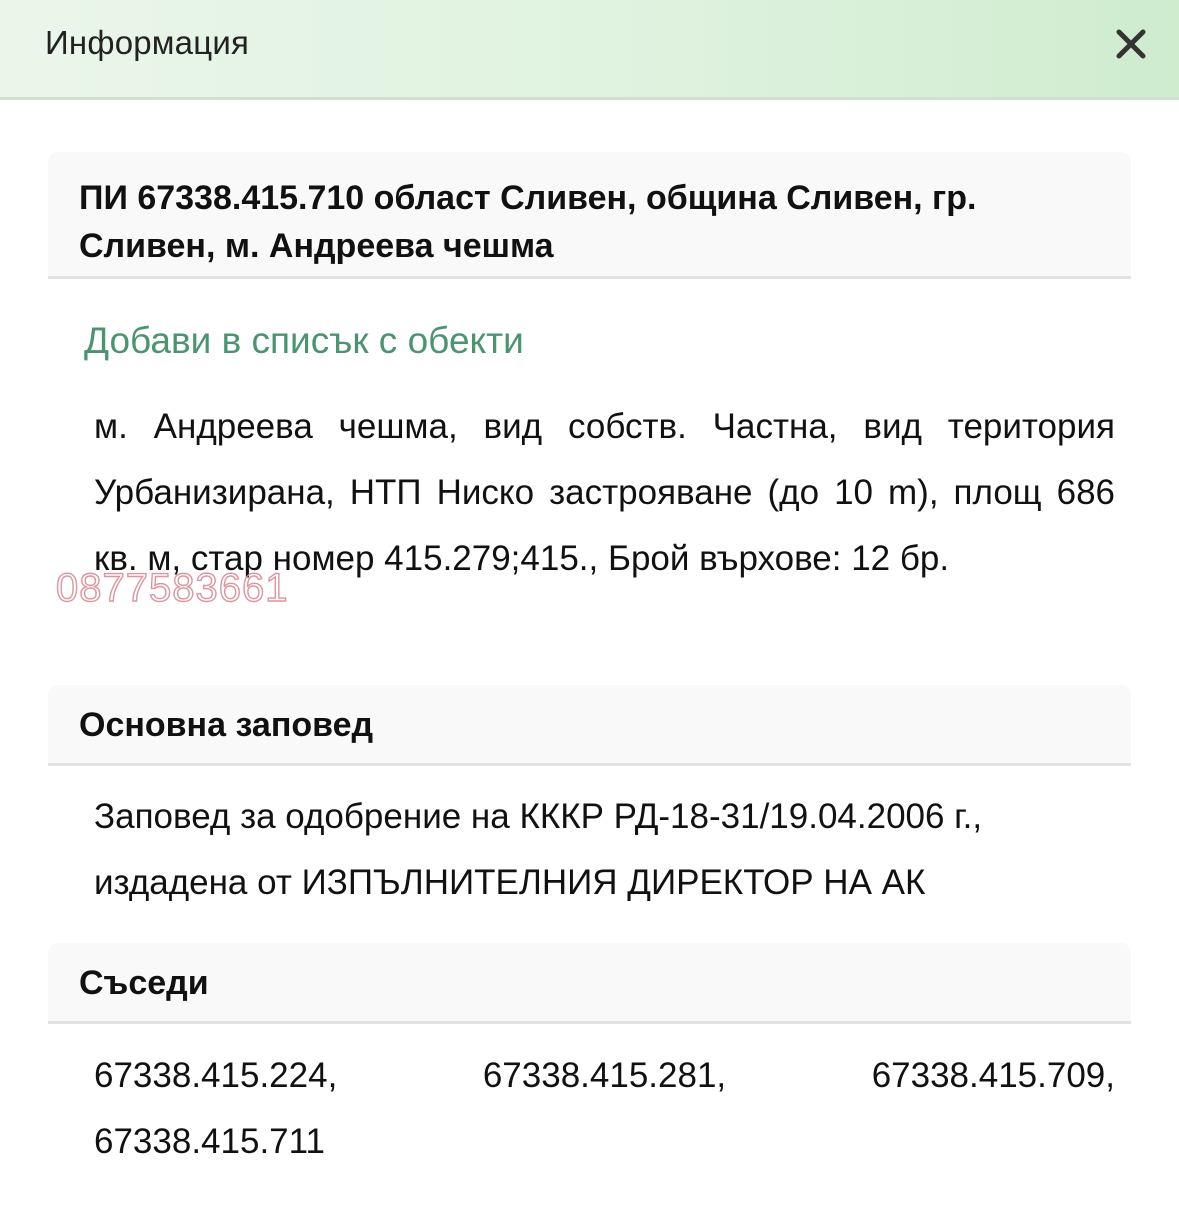 The width and height of the screenshot is (1179, 1218). What do you see at coordinates (993, 1076) in the screenshot?
I see `neighbor-item: 67338.415.709,` at bounding box center [993, 1076].